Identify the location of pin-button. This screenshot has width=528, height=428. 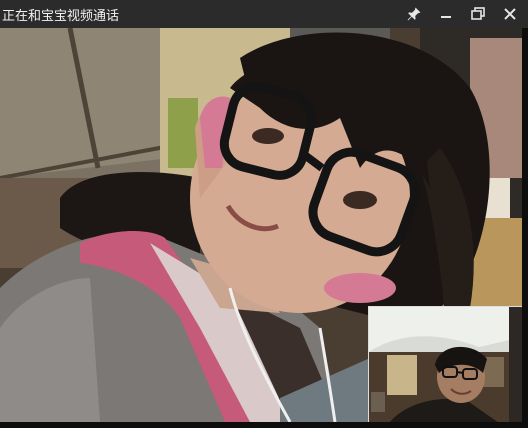
(414, 14).